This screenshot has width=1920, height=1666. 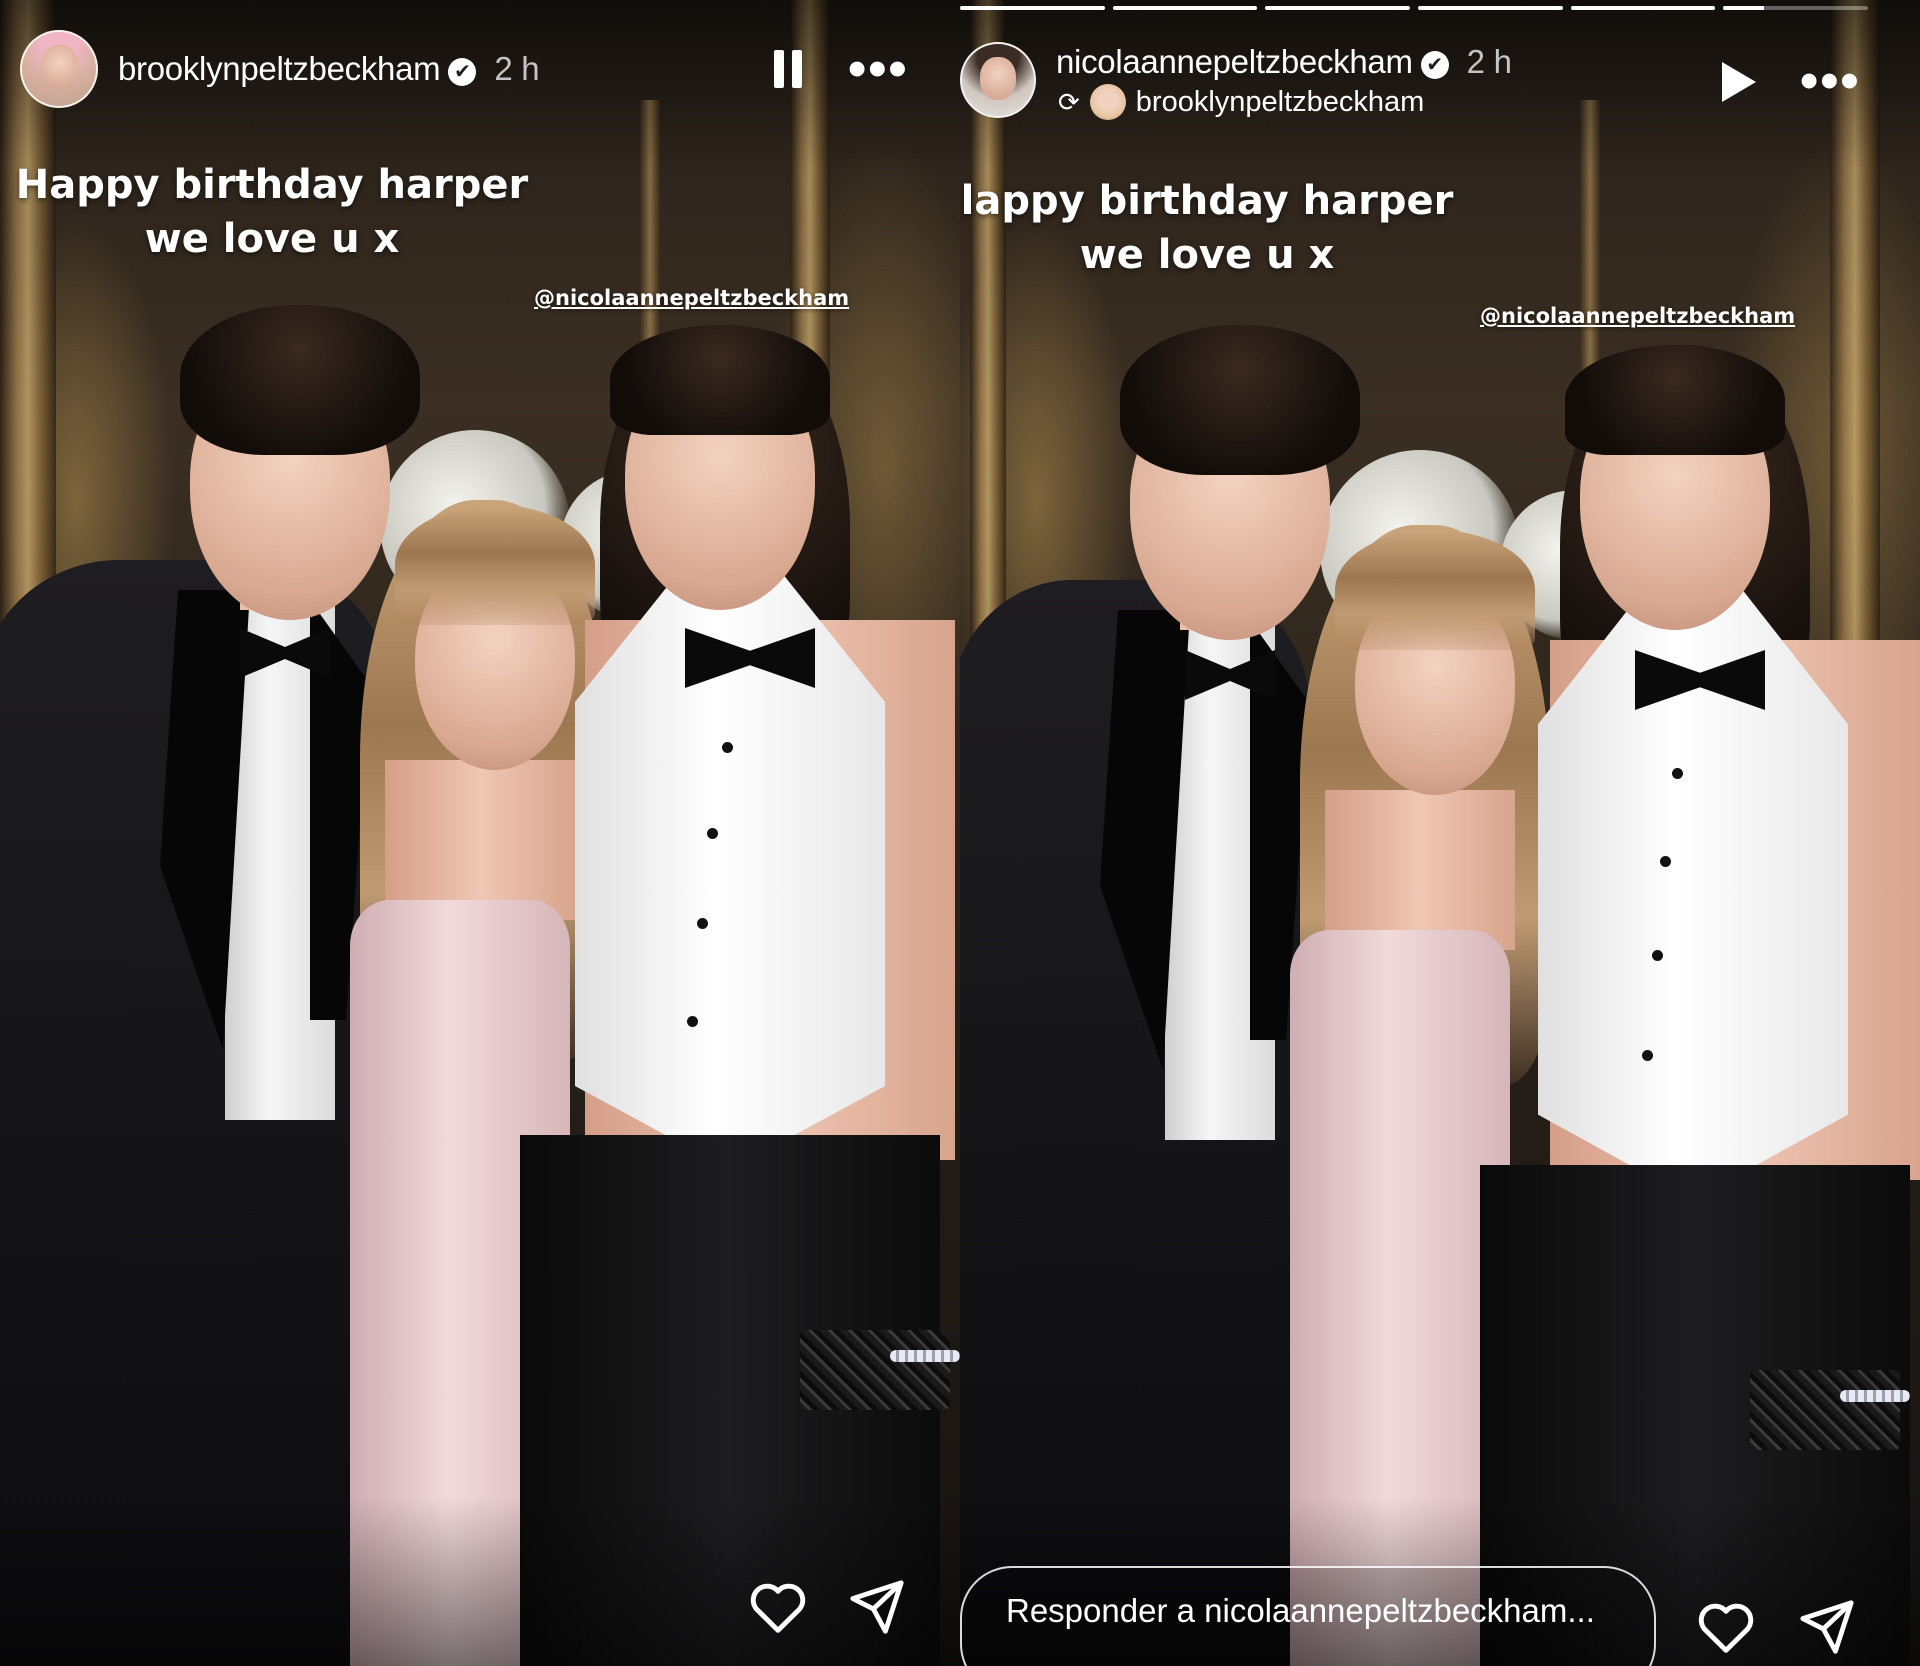 I want to click on story-header: brooklynpeltzbeckham ✔ 2 h, so click(x=329, y=69).